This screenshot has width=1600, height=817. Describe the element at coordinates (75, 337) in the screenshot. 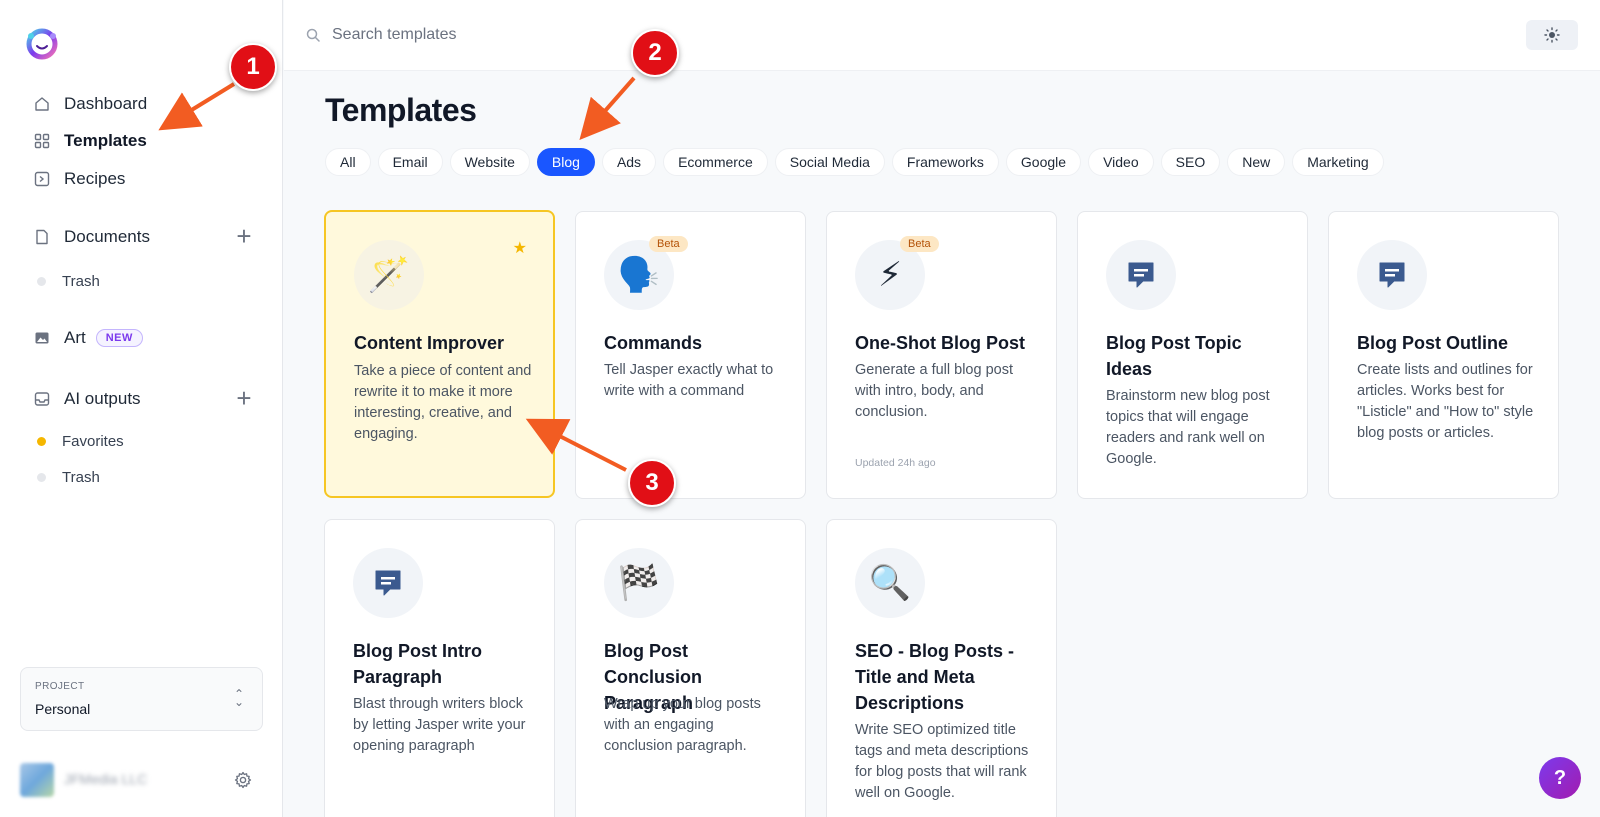

I see `sidebar-item-label: Art` at that location.